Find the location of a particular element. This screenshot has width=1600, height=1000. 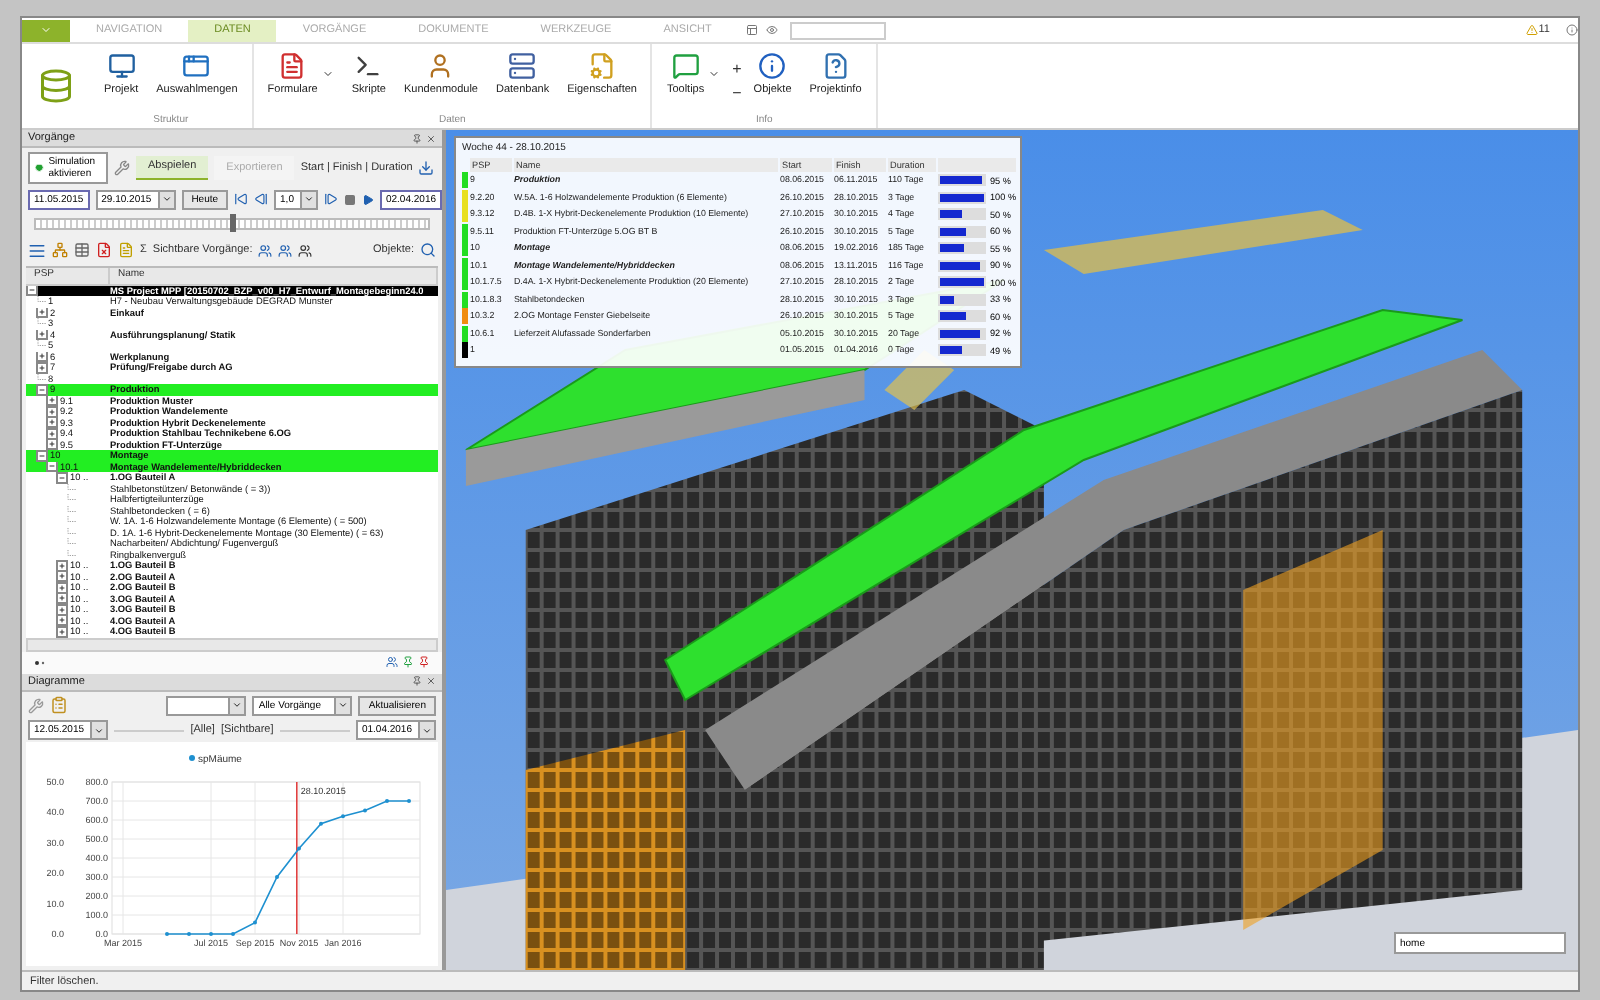

step-back-icon is located at coordinates (261, 199).